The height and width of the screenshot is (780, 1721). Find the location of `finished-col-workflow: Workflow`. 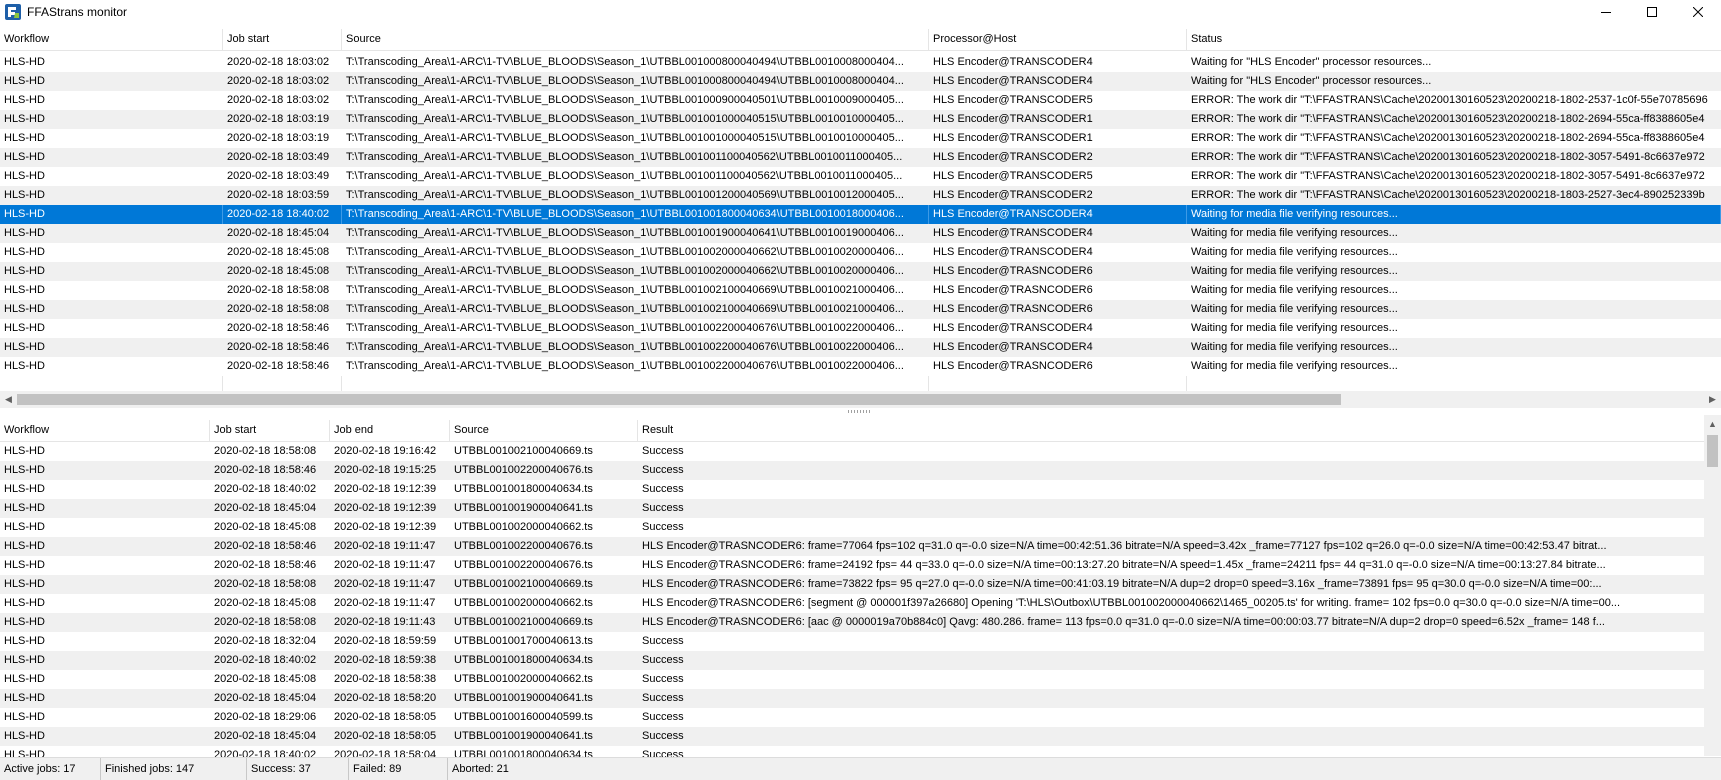

finished-col-workflow: Workflow is located at coordinates (105, 430).